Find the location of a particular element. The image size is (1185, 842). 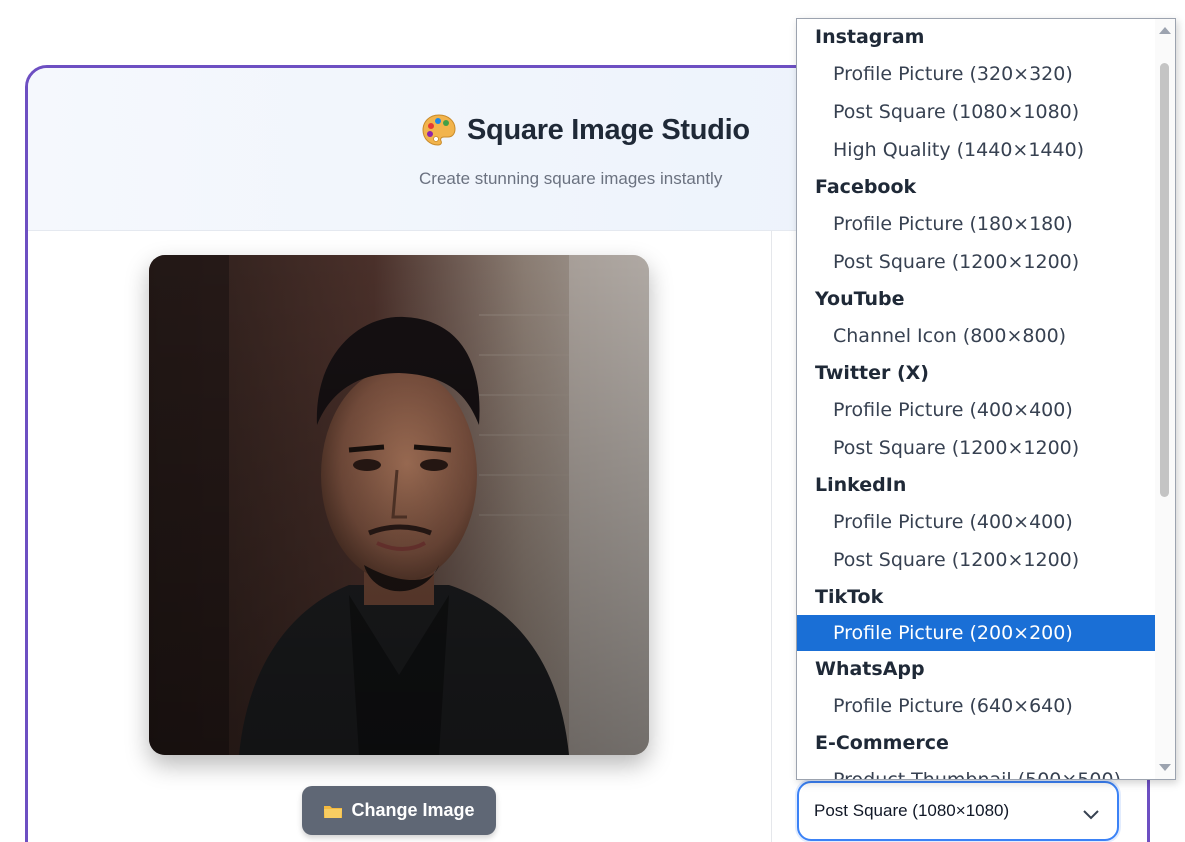

app-subtitle: Create stunning square images instantly is located at coordinates (571, 178).